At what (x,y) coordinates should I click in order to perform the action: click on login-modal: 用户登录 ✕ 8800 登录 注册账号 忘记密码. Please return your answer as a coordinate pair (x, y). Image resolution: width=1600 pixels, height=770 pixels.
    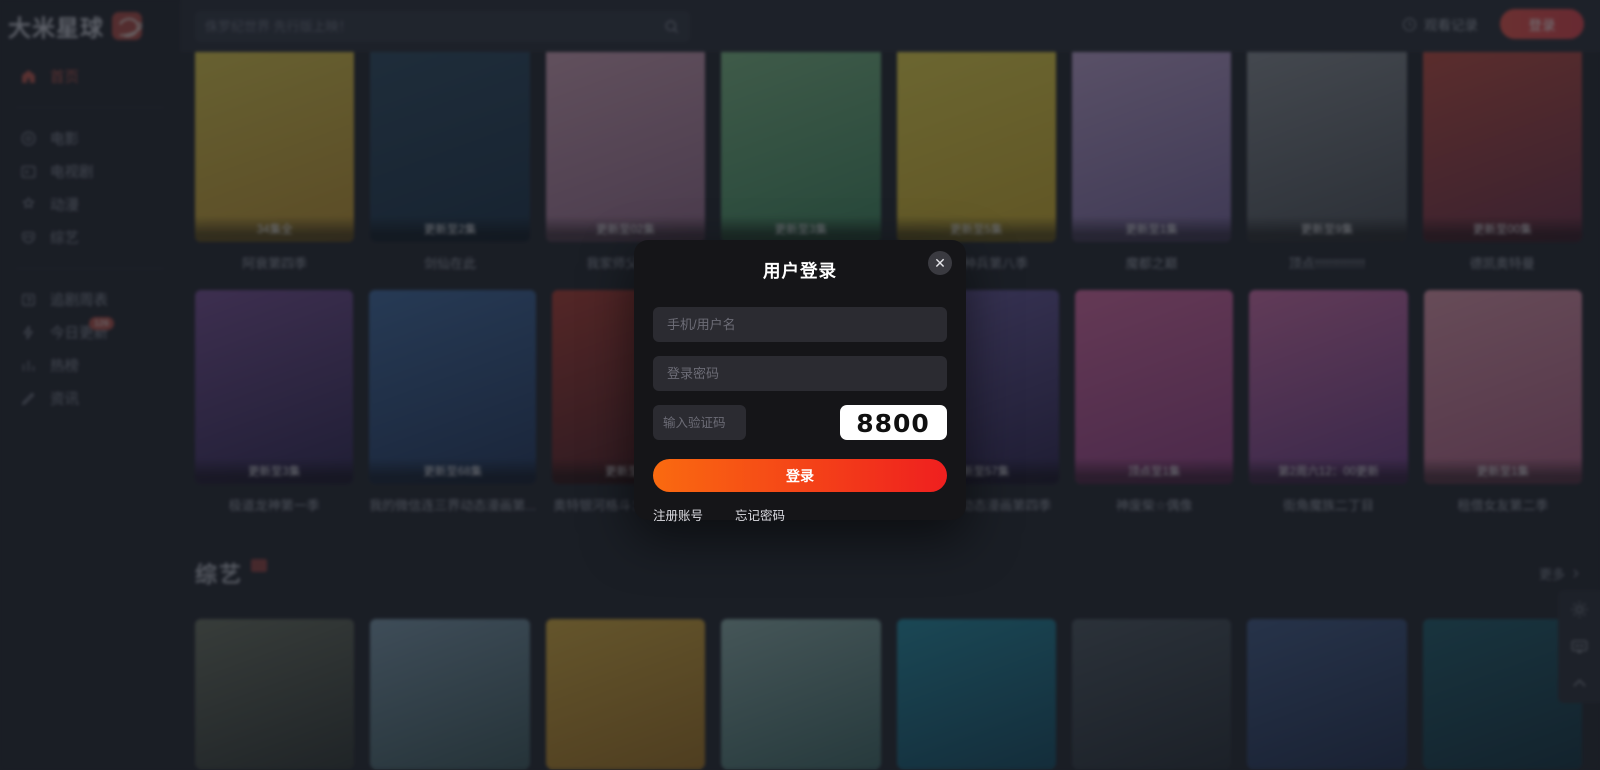
    Looking at the image, I should click on (800, 381).